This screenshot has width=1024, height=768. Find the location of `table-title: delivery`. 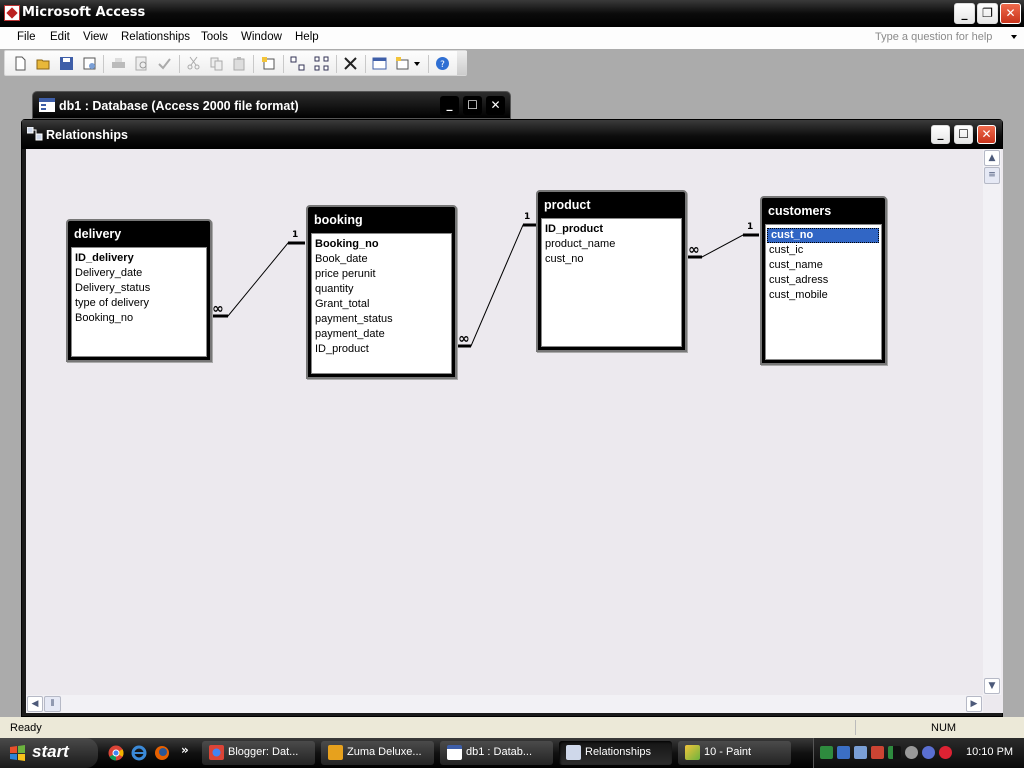

table-title: delivery is located at coordinates (139, 232).